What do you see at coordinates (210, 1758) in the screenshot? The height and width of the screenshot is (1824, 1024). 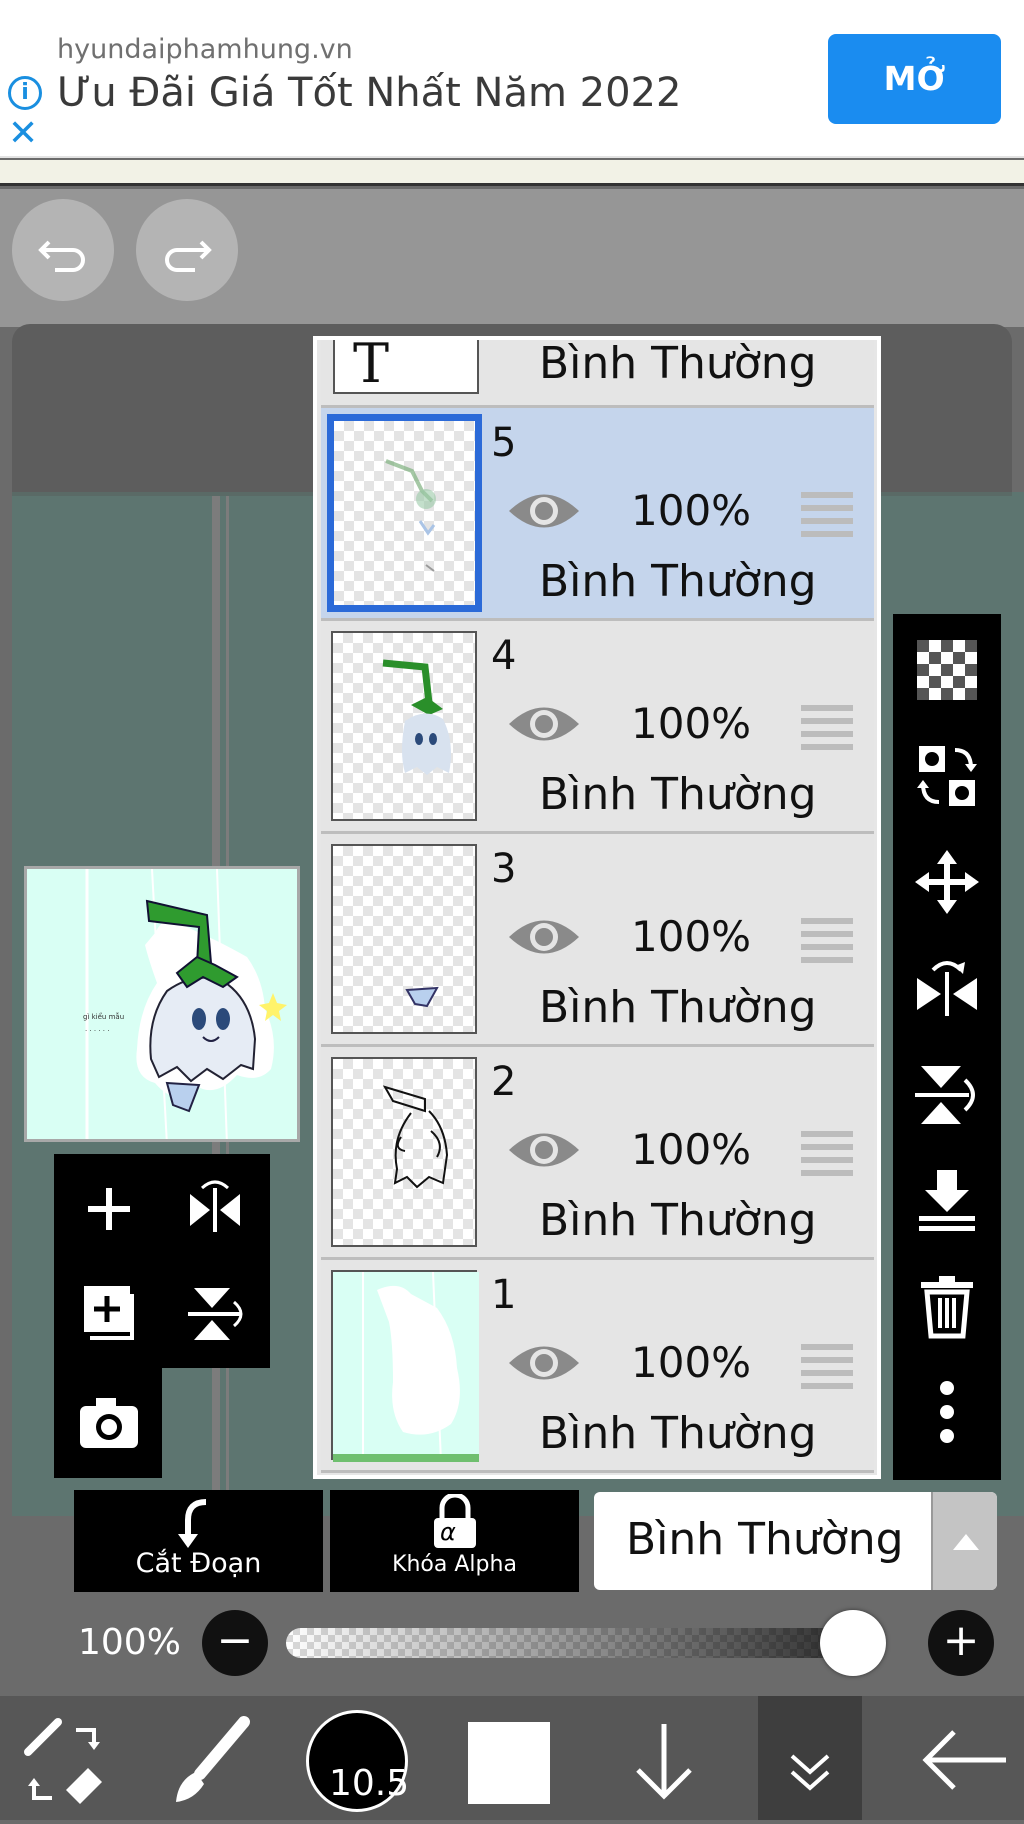 I see `brush-icon` at bounding box center [210, 1758].